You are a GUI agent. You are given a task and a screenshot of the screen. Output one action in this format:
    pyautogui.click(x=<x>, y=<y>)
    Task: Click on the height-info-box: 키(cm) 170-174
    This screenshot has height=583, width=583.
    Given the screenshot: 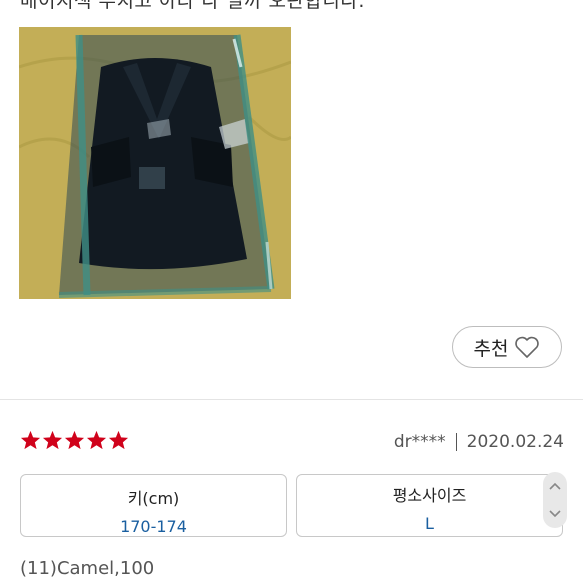 What is the action you would take?
    pyautogui.click(x=153, y=505)
    